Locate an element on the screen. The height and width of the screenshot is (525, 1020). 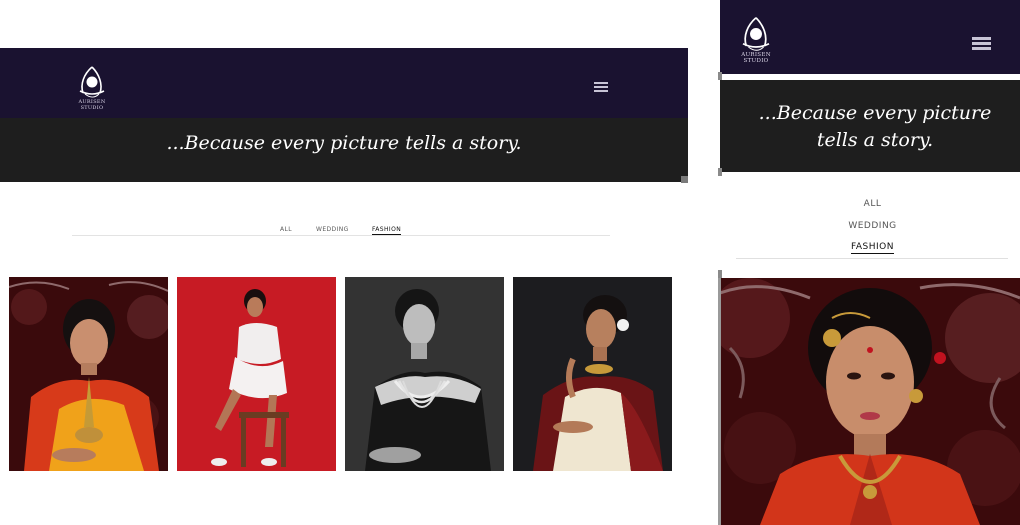
filter-divider is located at coordinates (872, 258).